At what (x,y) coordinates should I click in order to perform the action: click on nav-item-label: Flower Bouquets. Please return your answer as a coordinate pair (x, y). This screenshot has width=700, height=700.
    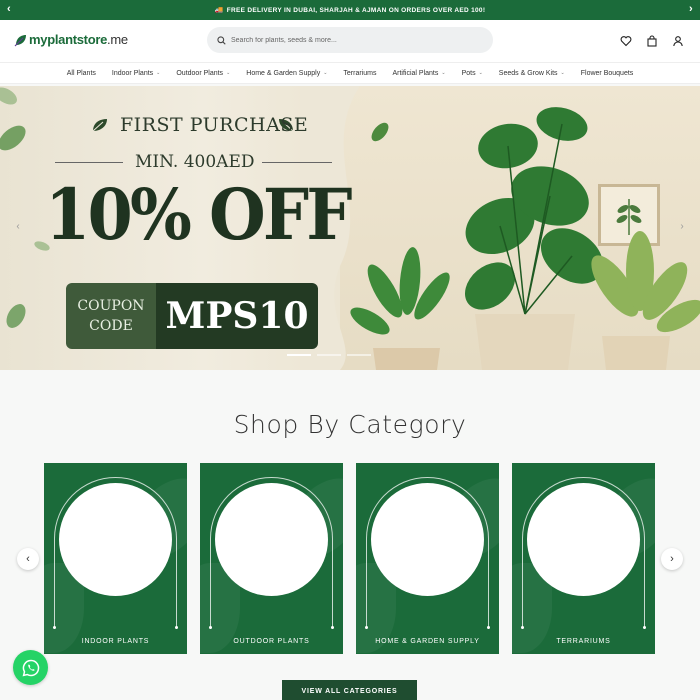
    Looking at the image, I should click on (607, 73).